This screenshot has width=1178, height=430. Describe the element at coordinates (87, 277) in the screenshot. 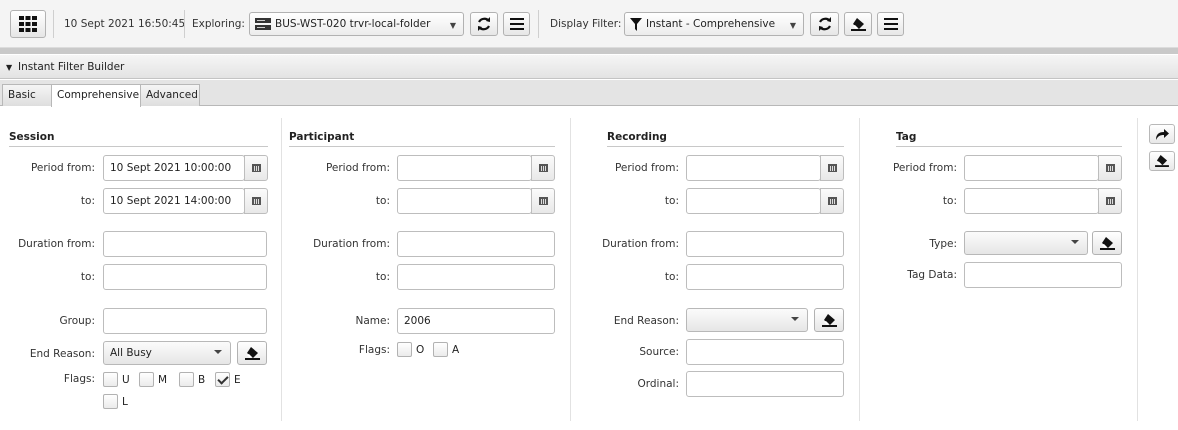

I see `session-duration-to-label: to:` at that location.